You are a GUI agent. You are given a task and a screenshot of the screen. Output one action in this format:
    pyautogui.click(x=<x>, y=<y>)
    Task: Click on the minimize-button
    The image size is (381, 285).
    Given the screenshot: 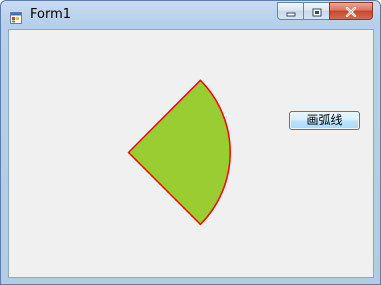 What is the action you would take?
    pyautogui.click(x=290, y=11)
    